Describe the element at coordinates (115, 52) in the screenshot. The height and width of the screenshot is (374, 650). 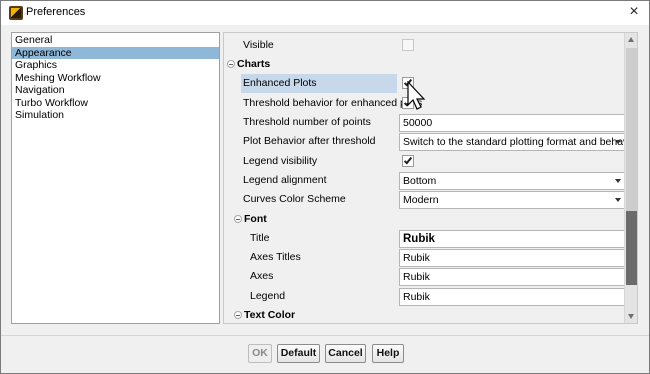
I see `category-item-appearance: Appearance` at that location.